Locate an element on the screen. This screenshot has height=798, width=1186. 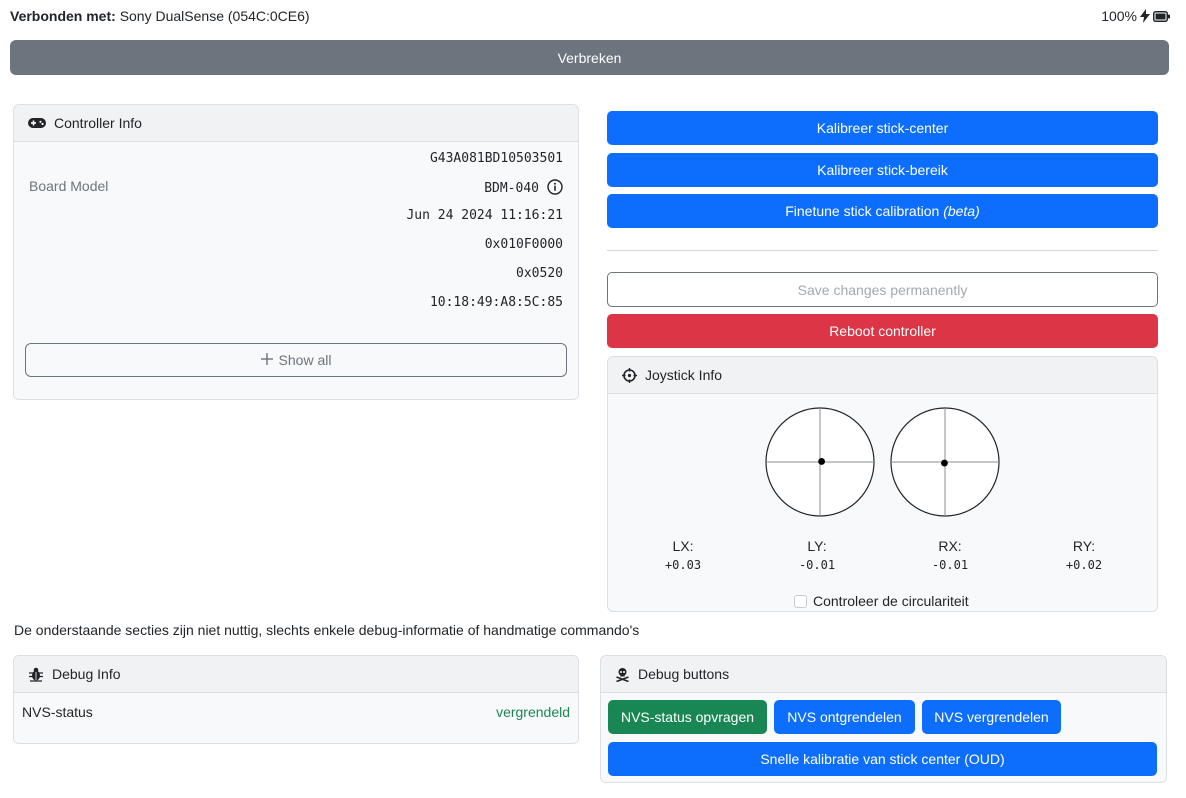
circularity-check: Controleer de circulariteit is located at coordinates (881, 601).